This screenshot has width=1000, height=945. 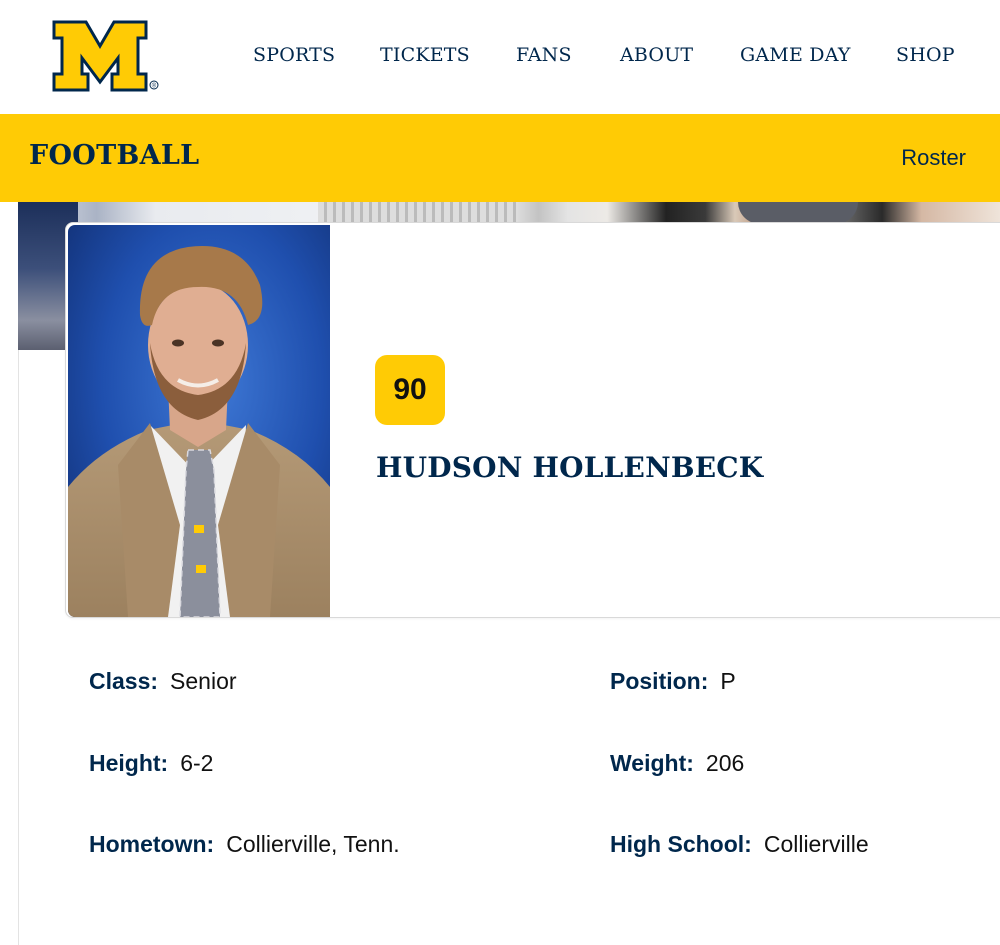 I want to click on bio-high-school-value: Collierville, so click(x=816, y=844).